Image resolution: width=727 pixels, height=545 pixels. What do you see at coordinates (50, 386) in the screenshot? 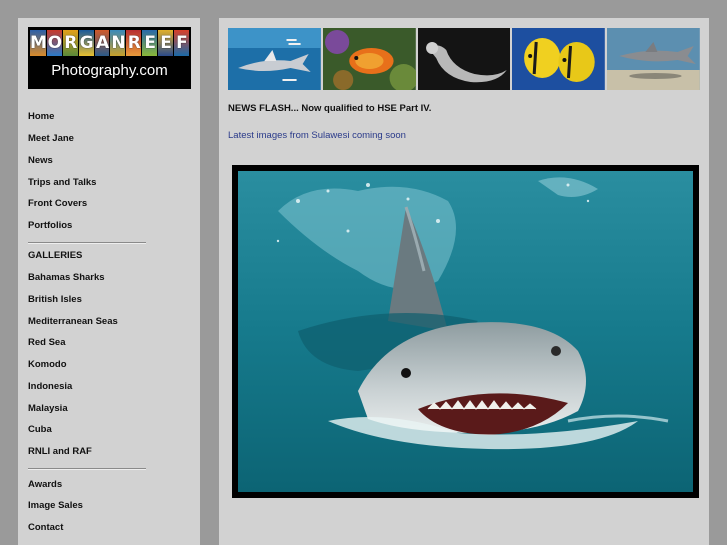
I see `nav-item-indonesia: Indonesia` at bounding box center [50, 386].